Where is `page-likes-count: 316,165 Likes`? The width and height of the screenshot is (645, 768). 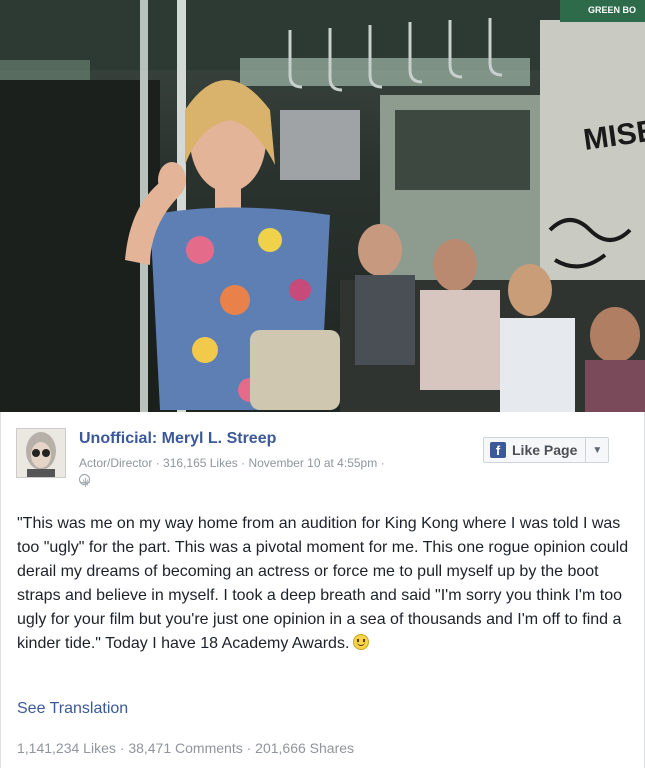
page-likes-count: 316,165 Likes is located at coordinates (200, 463).